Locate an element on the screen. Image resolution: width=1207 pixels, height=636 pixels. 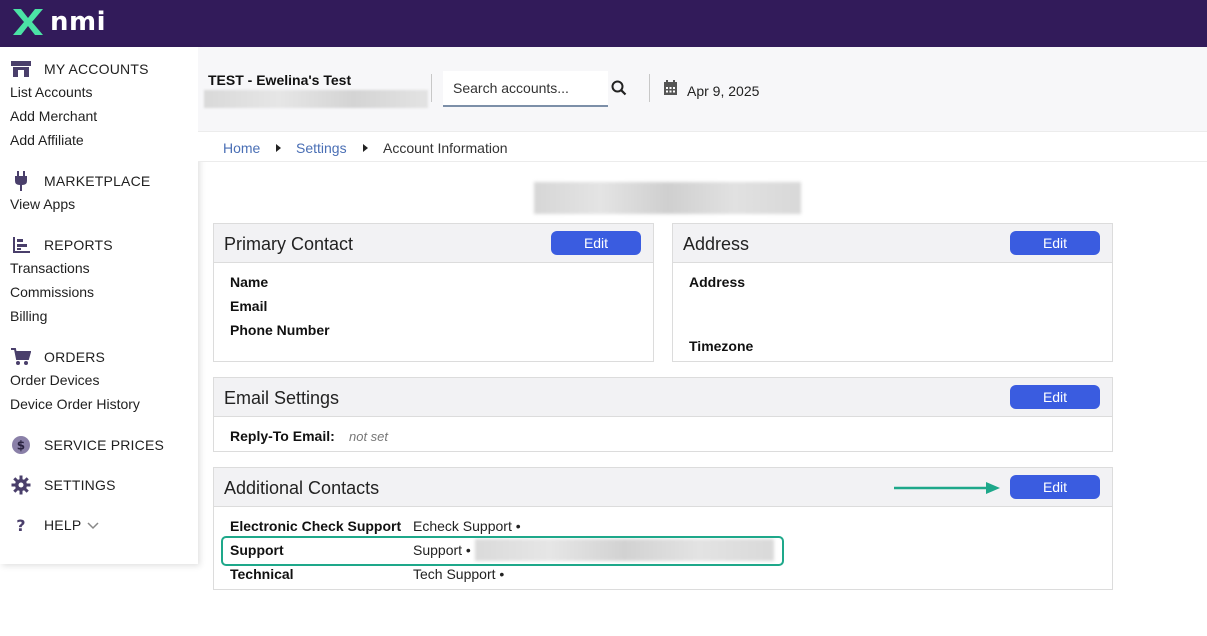
field-label-email: Email is located at coordinates (249, 306).